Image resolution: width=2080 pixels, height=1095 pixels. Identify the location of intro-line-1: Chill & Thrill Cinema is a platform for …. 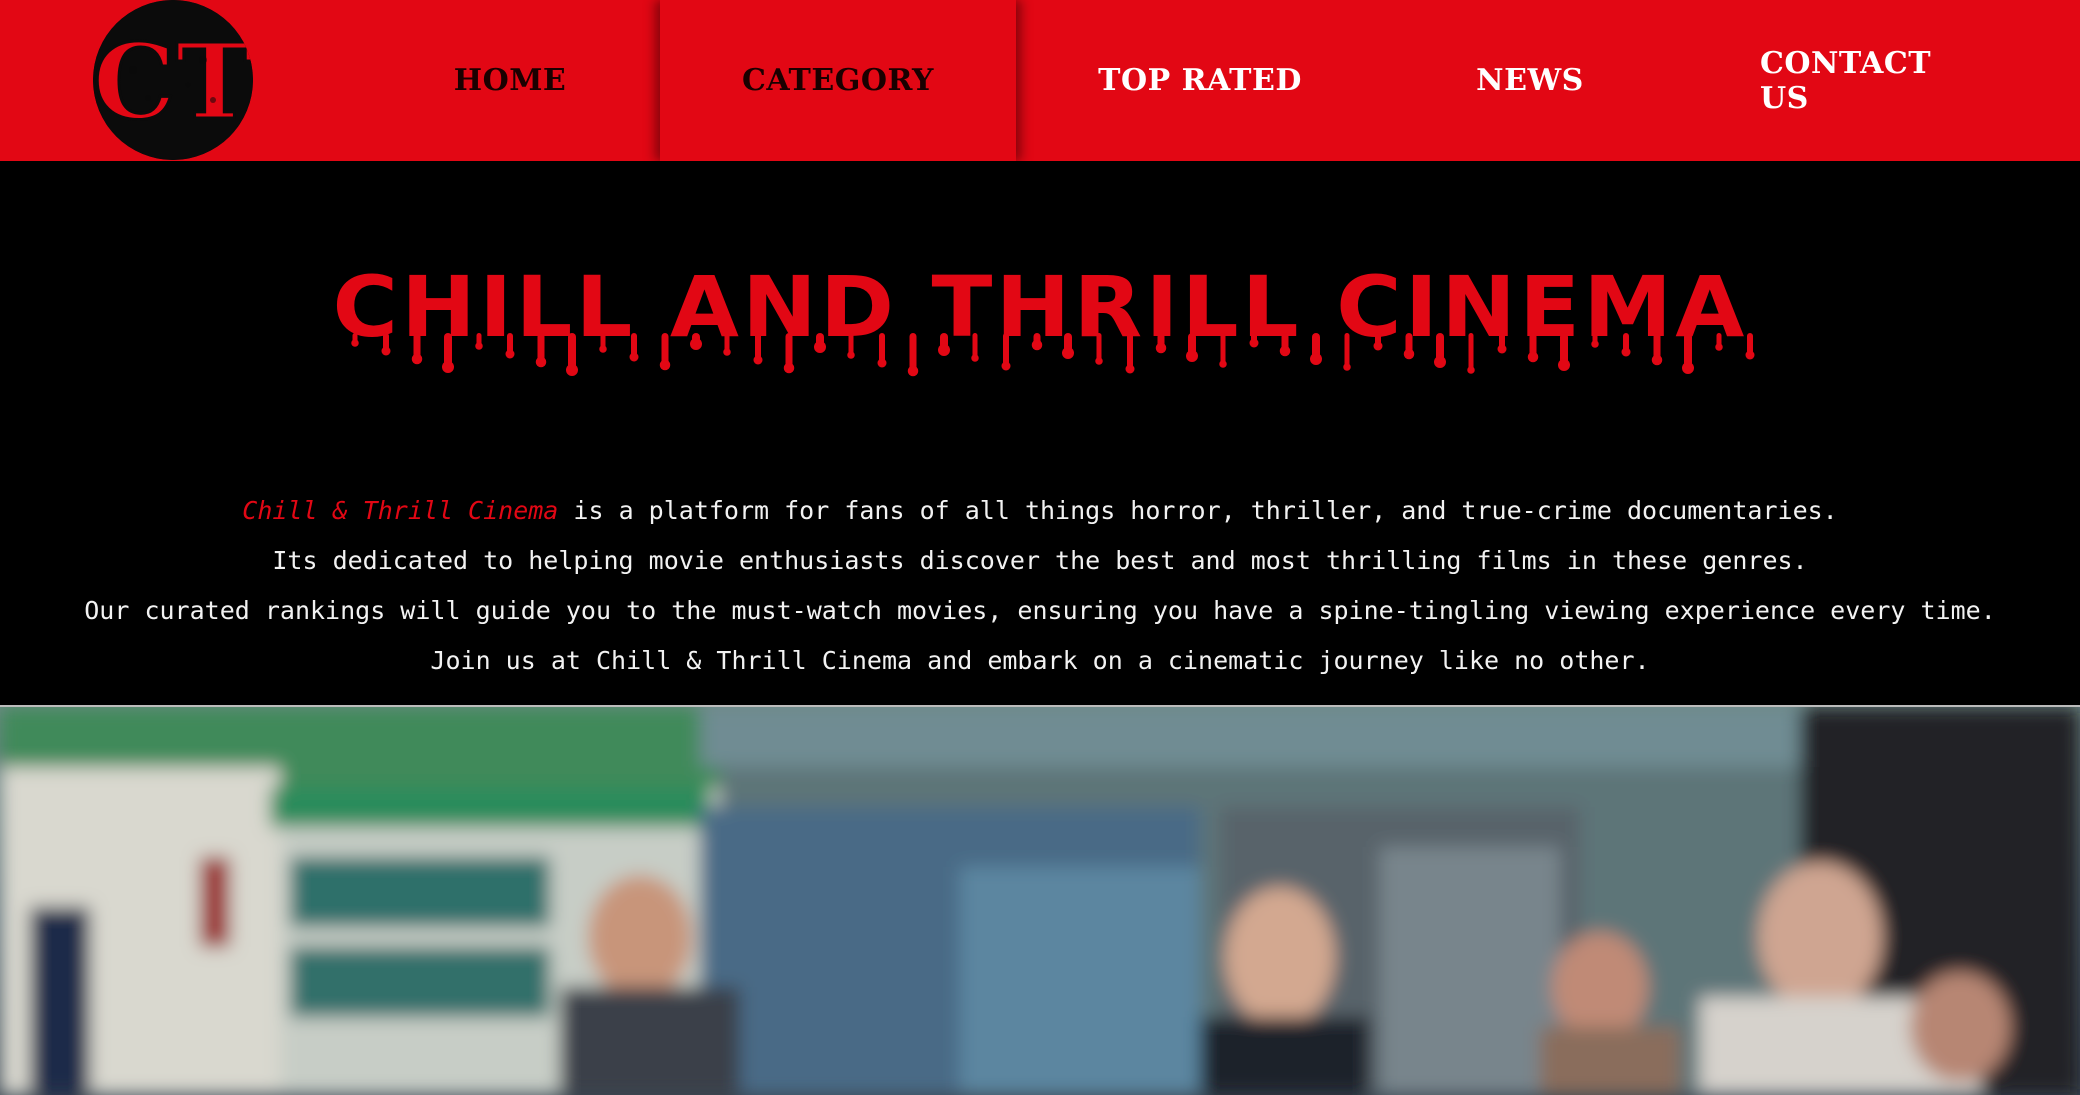
(1040, 511).